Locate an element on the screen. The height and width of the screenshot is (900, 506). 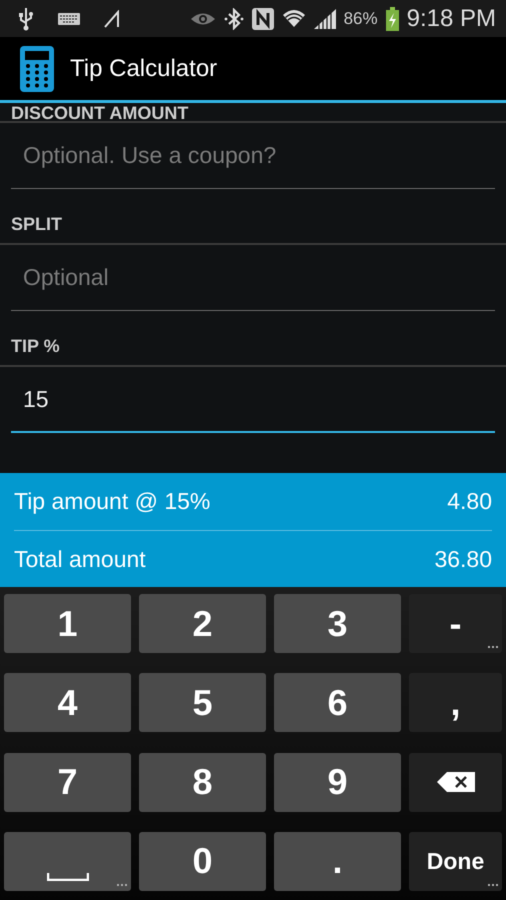
key: 1 is located at coordinates (67, 623).